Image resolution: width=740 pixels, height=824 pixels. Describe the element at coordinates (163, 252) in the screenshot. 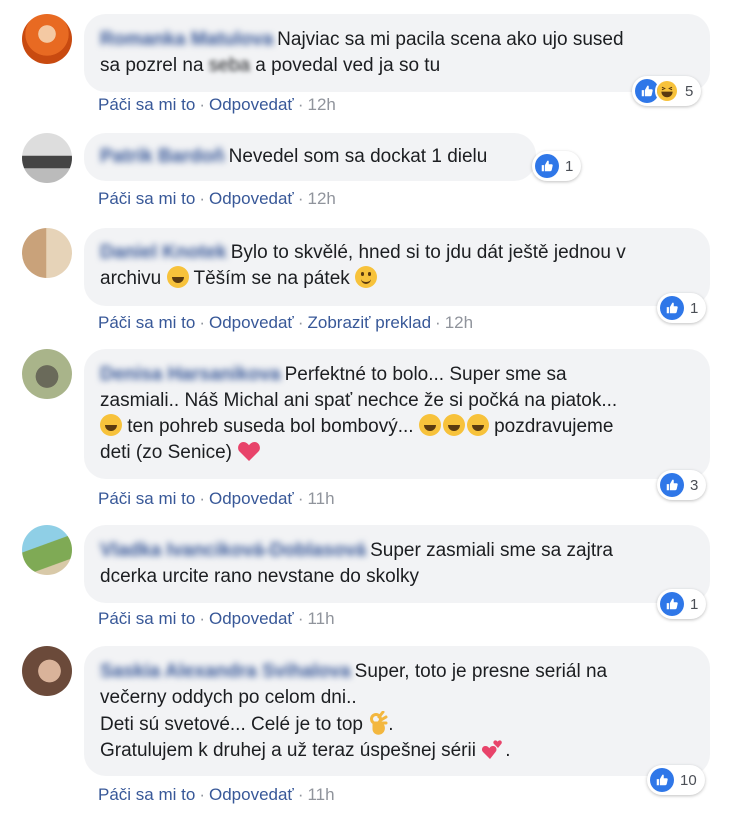

I see `comment-author: Daniel Knotek` at that location.